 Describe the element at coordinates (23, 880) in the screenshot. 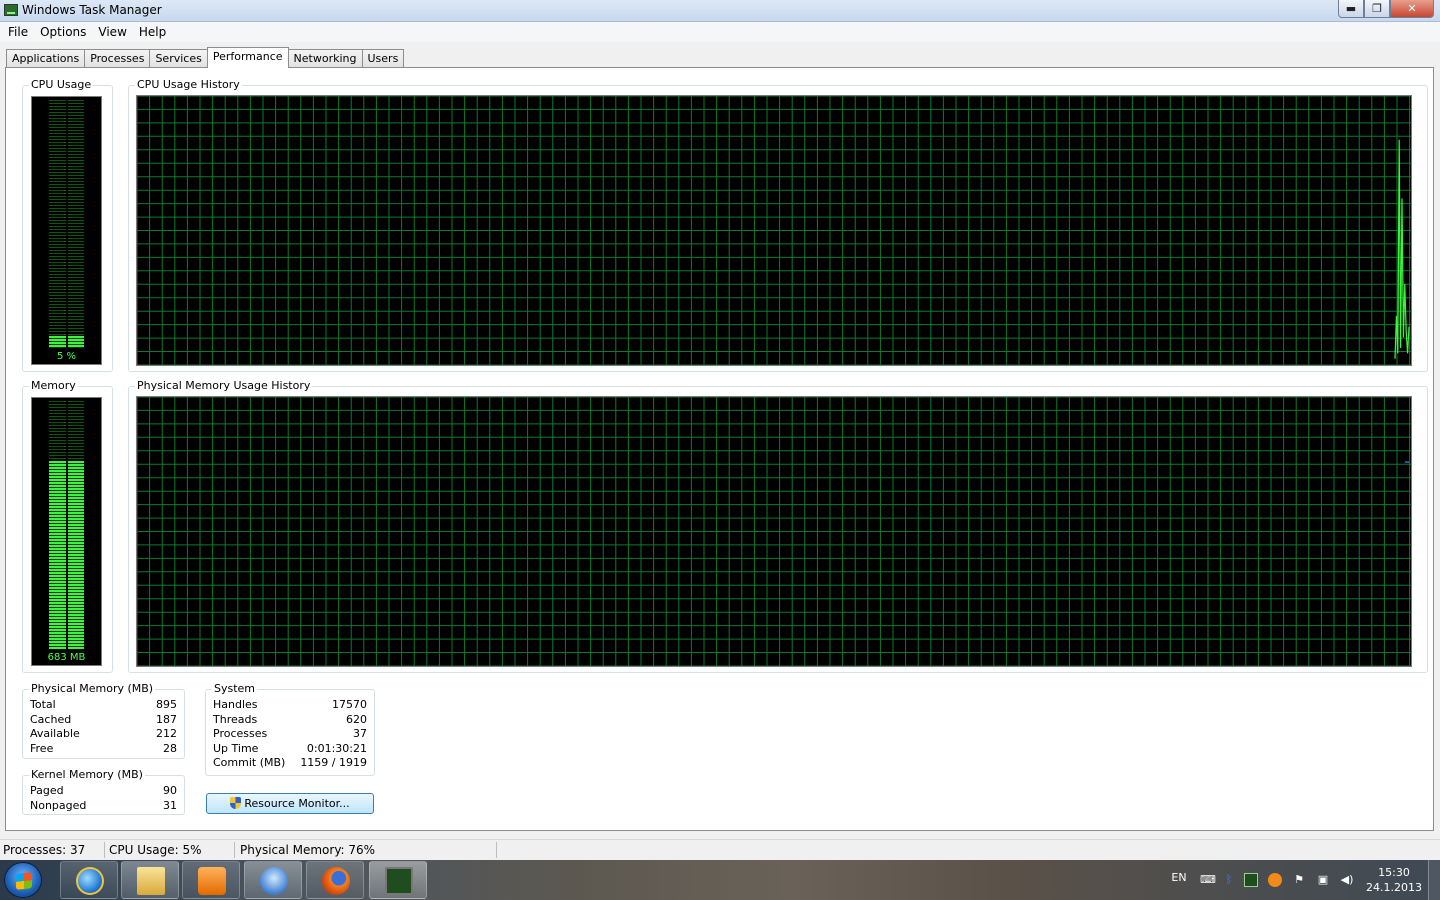

I see `start-button` at that location.